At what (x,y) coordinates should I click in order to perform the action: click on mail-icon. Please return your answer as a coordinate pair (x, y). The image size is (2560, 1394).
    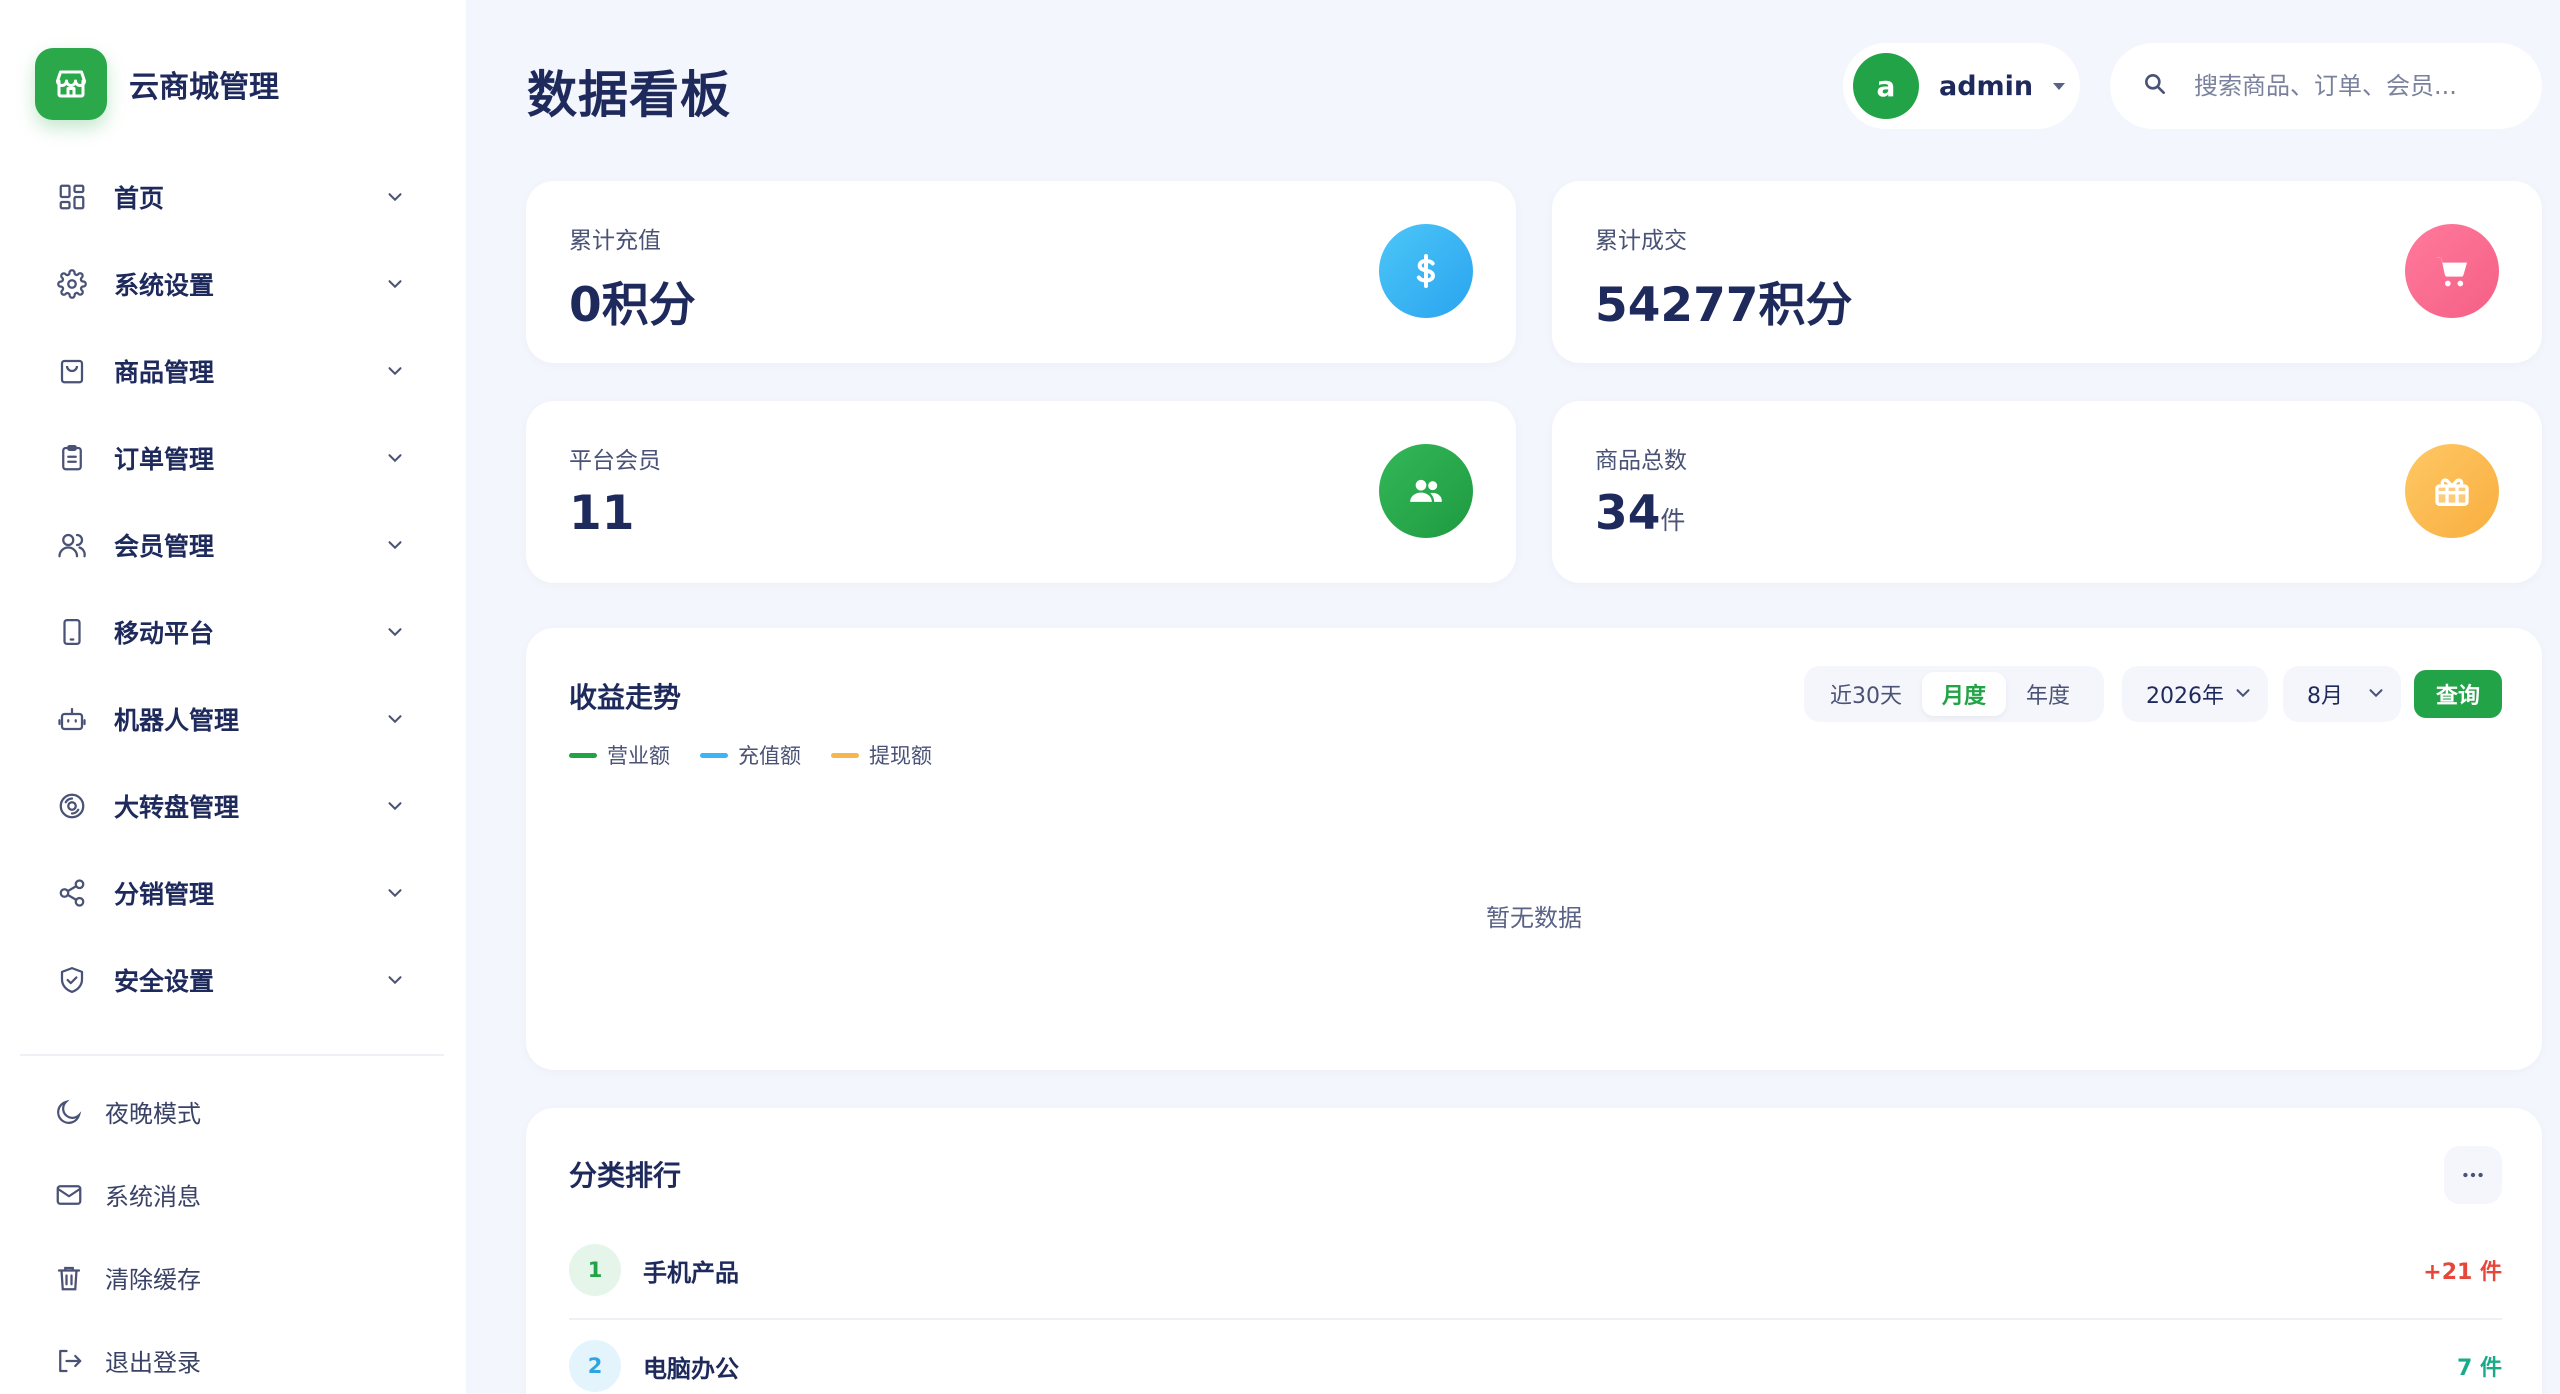
    Looking at the image, I should click on (69, 1195).